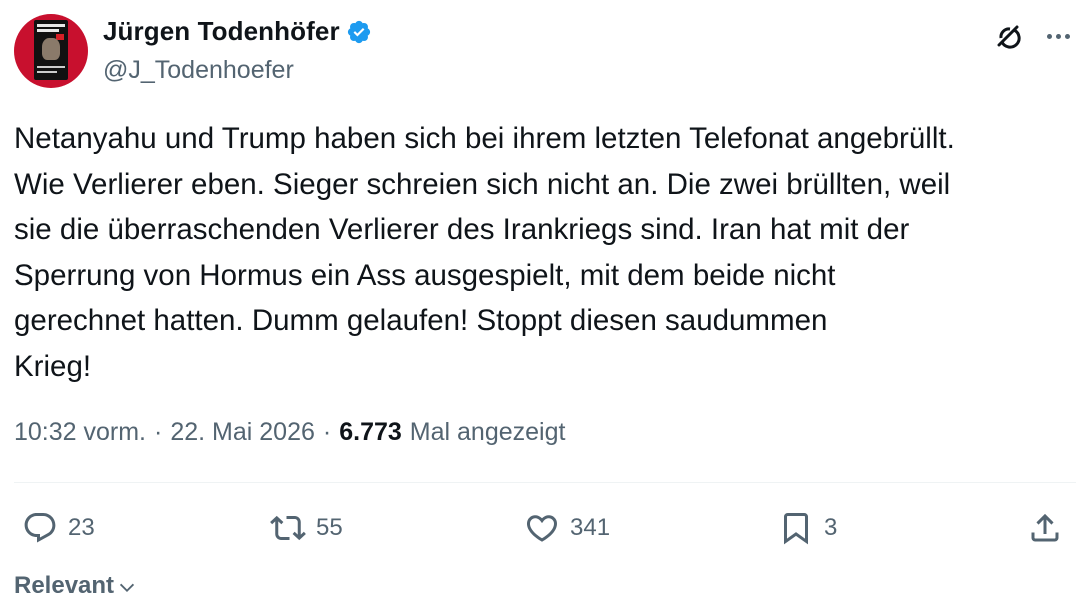  Describe the element at coordinates (1008, 36) in the screenshot. I see `grok-icon` at that location.